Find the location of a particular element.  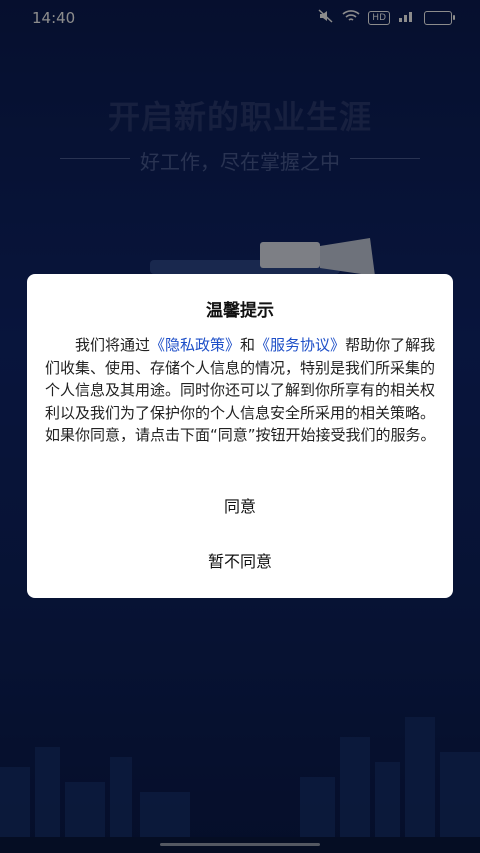

agree-button: 同意 is located at coordinates (240, 507).